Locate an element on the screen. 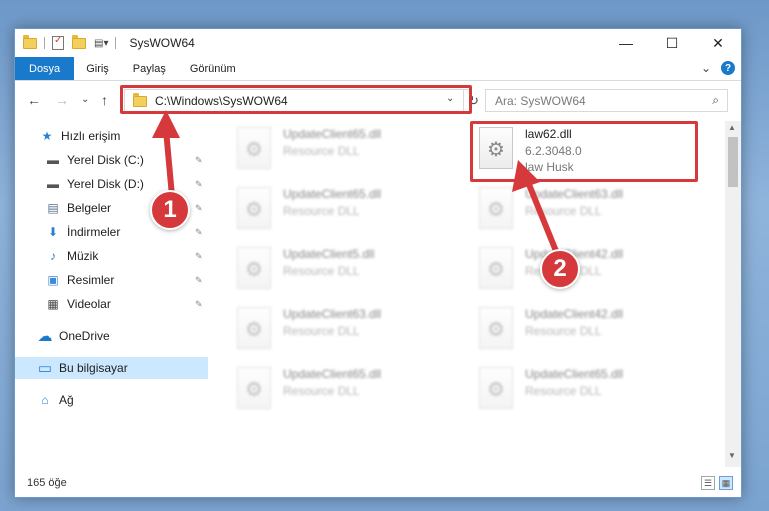 This screenshot has width=769, height=511. folder-icon is located at coordinates (30, 41).